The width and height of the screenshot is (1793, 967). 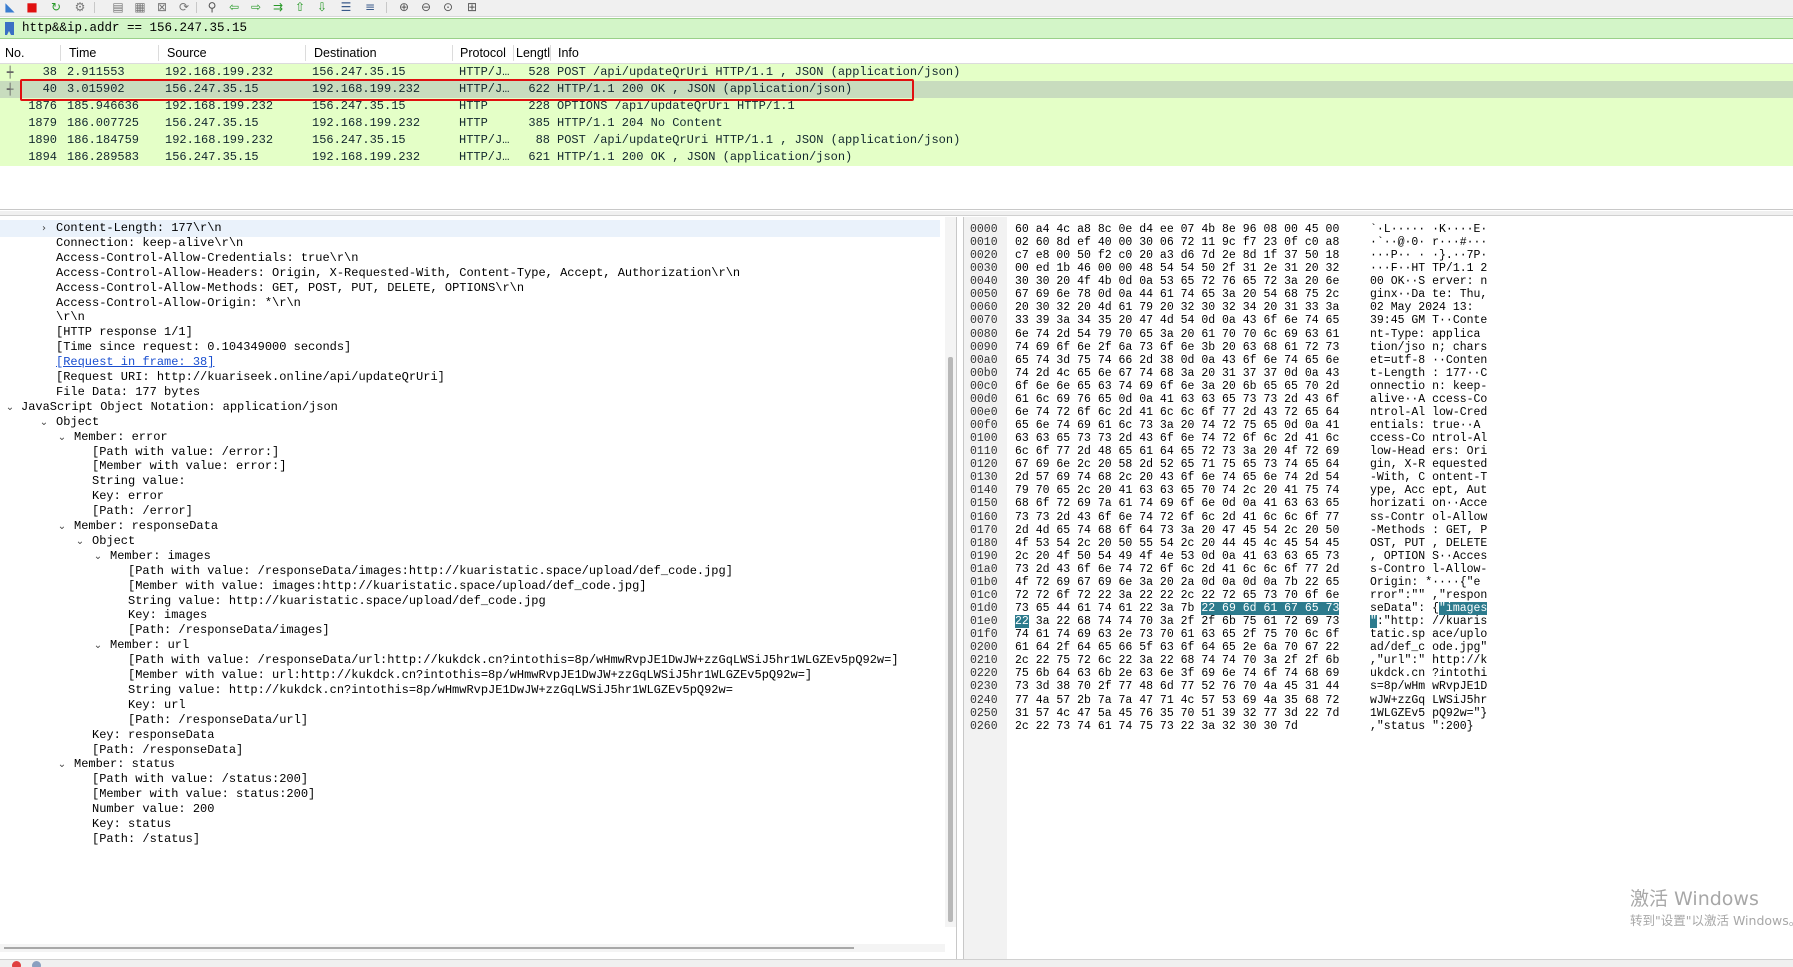 I want to click on packet-cell-src: 156.247.35.15, so click(x=212, y=157).